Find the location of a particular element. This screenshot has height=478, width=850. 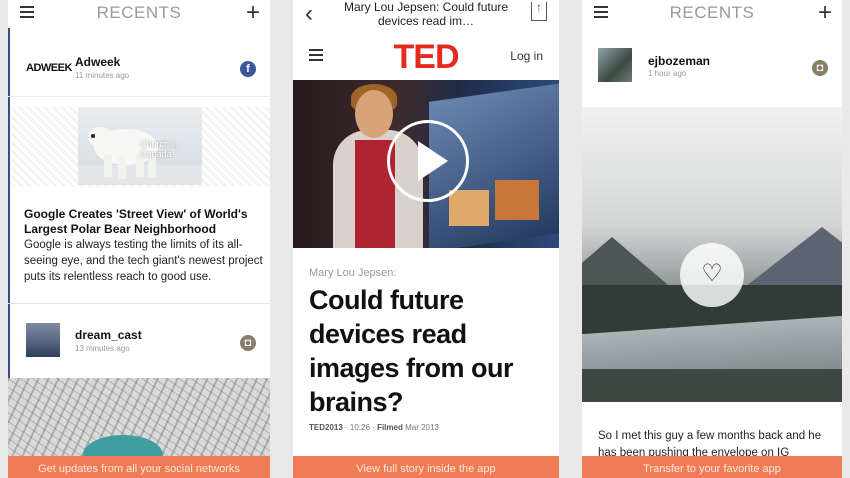

video-player is located at coordinates (426, 164).